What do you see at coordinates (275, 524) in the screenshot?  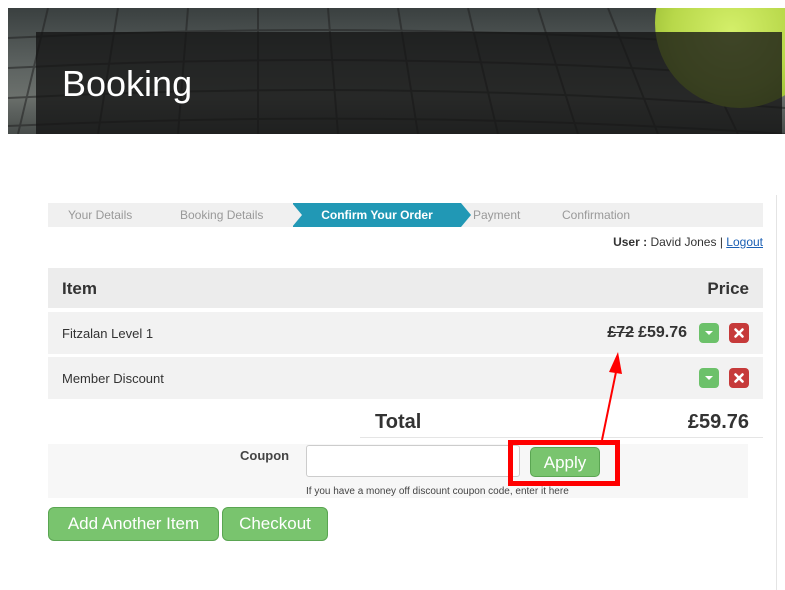 I see `checkout-button: Checkout` at bounding box center [275, 524].